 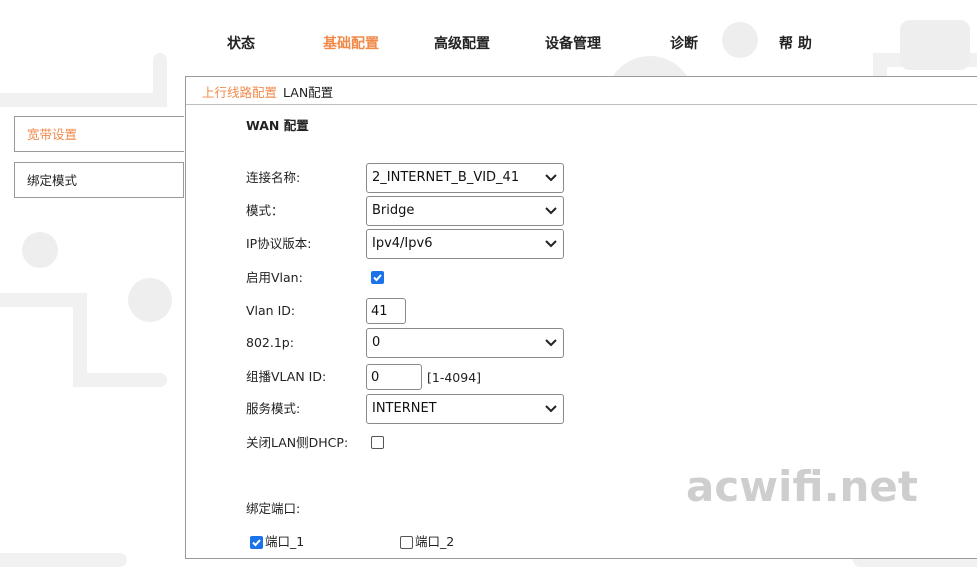 I want to click on top-navigation: 状态 基础配置 高级配置 设备管理 诊断 帮 助, so click(x=488, y=40).